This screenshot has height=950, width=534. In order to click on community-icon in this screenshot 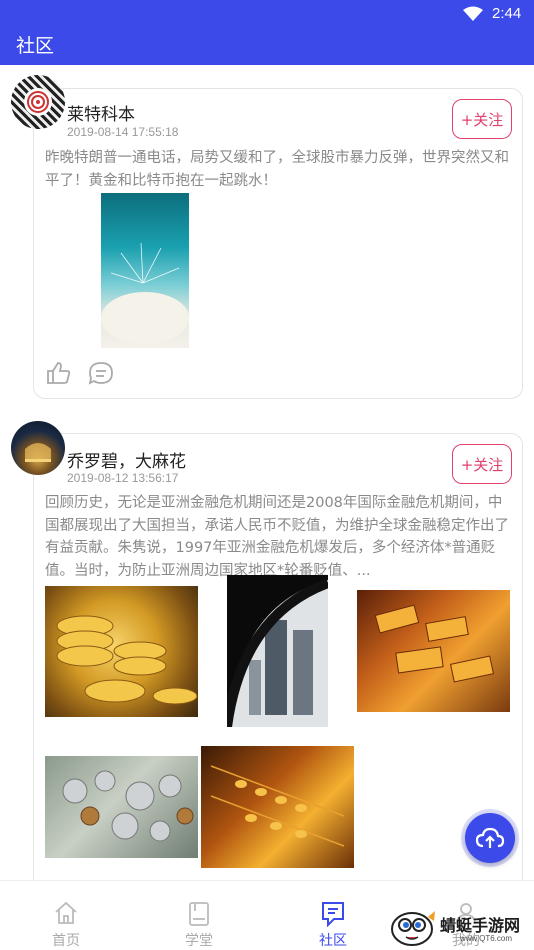, I will do `click(333, 914)`.